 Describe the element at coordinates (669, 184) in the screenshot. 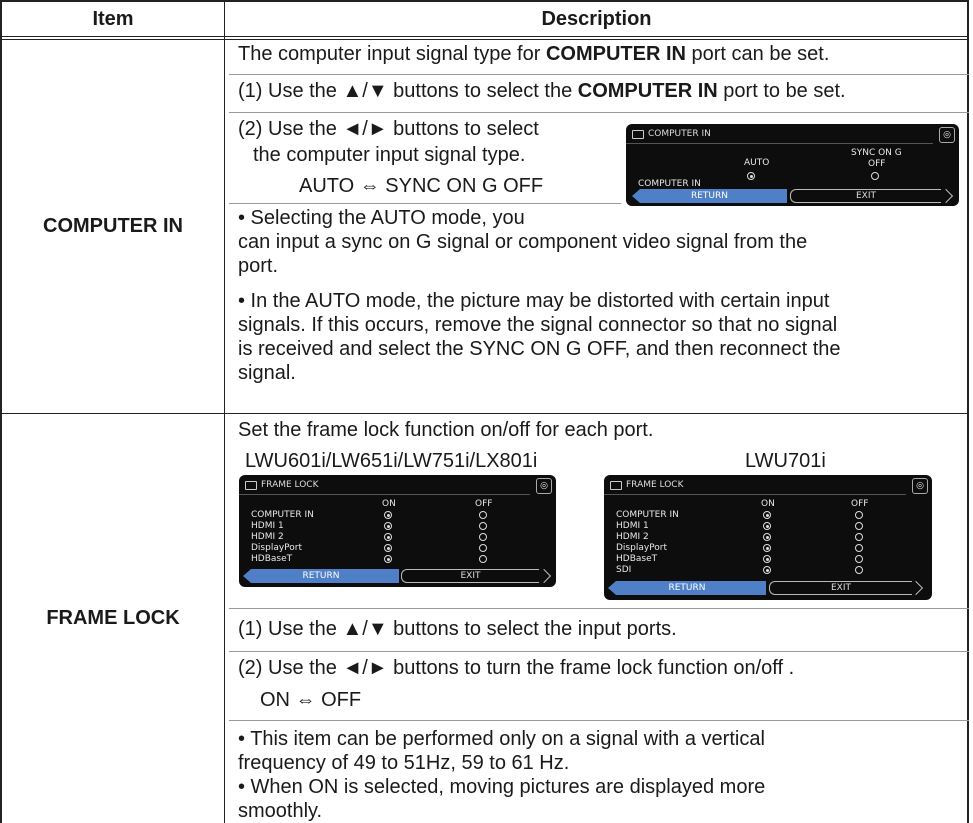

I see `osd-row-computer-in: COMPUTER IN` at that location.